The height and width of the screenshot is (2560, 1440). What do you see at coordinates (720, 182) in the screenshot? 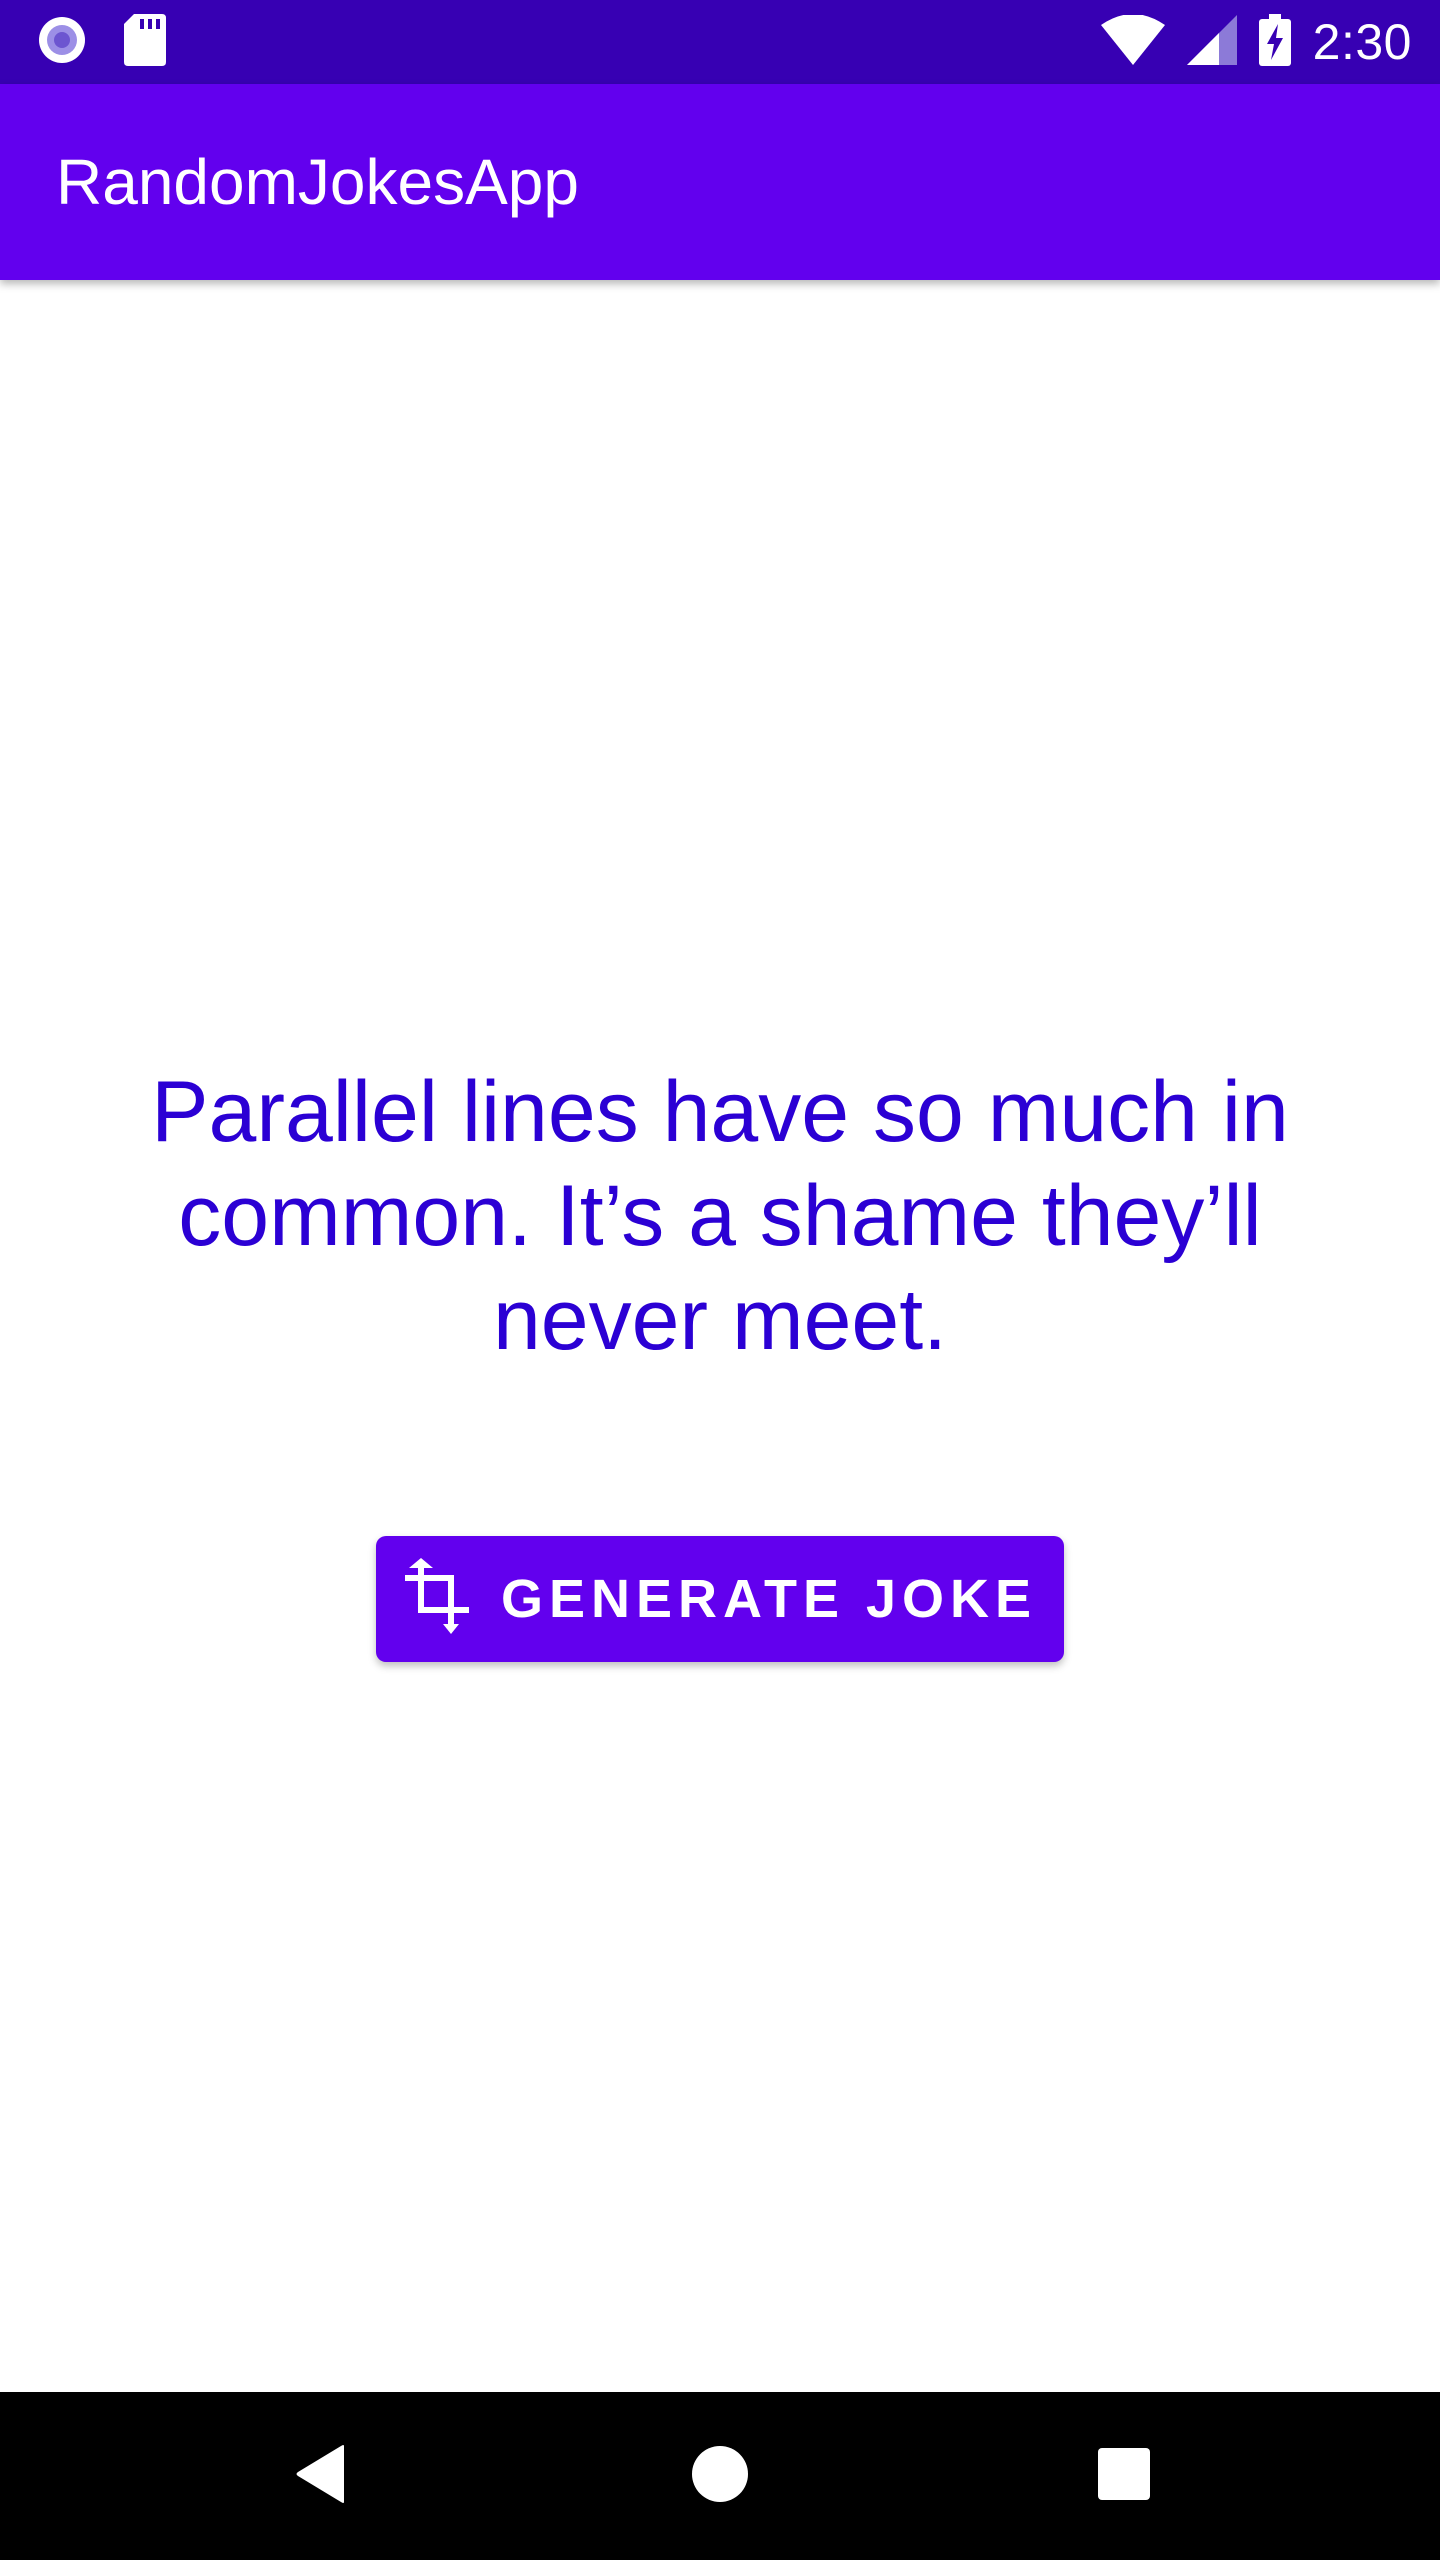
I see `app-bar: RandomJokesApp` at bounding box center [720, 182].